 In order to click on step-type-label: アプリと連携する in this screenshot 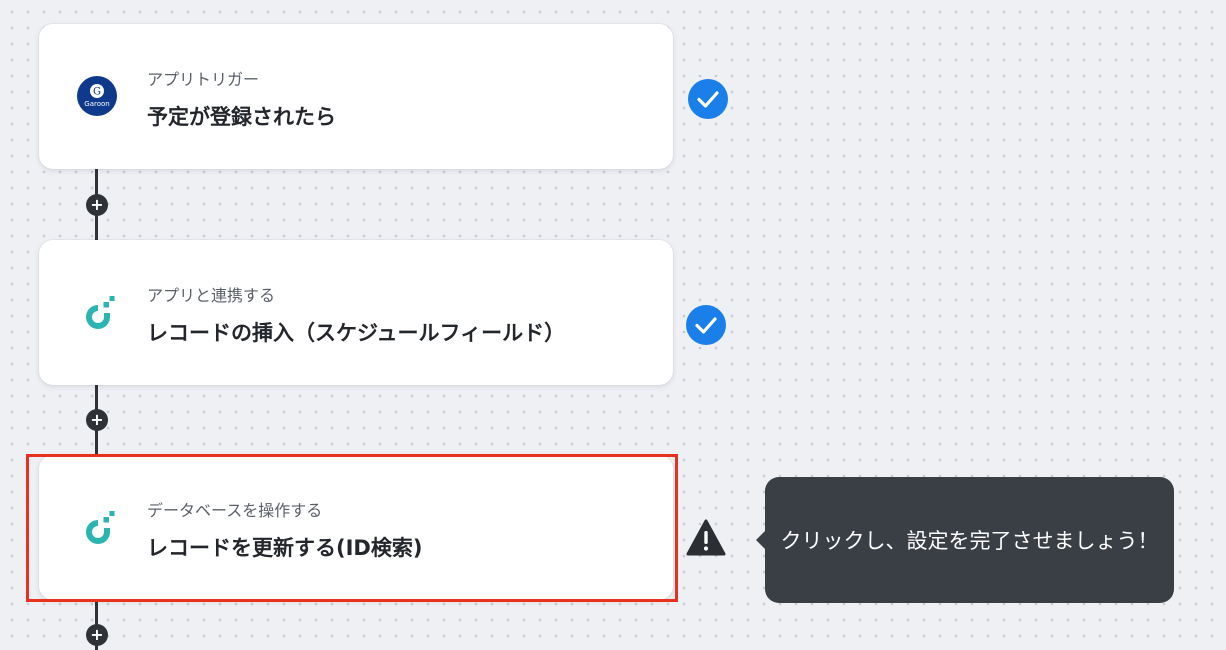, I will do `click(211, 295)`.